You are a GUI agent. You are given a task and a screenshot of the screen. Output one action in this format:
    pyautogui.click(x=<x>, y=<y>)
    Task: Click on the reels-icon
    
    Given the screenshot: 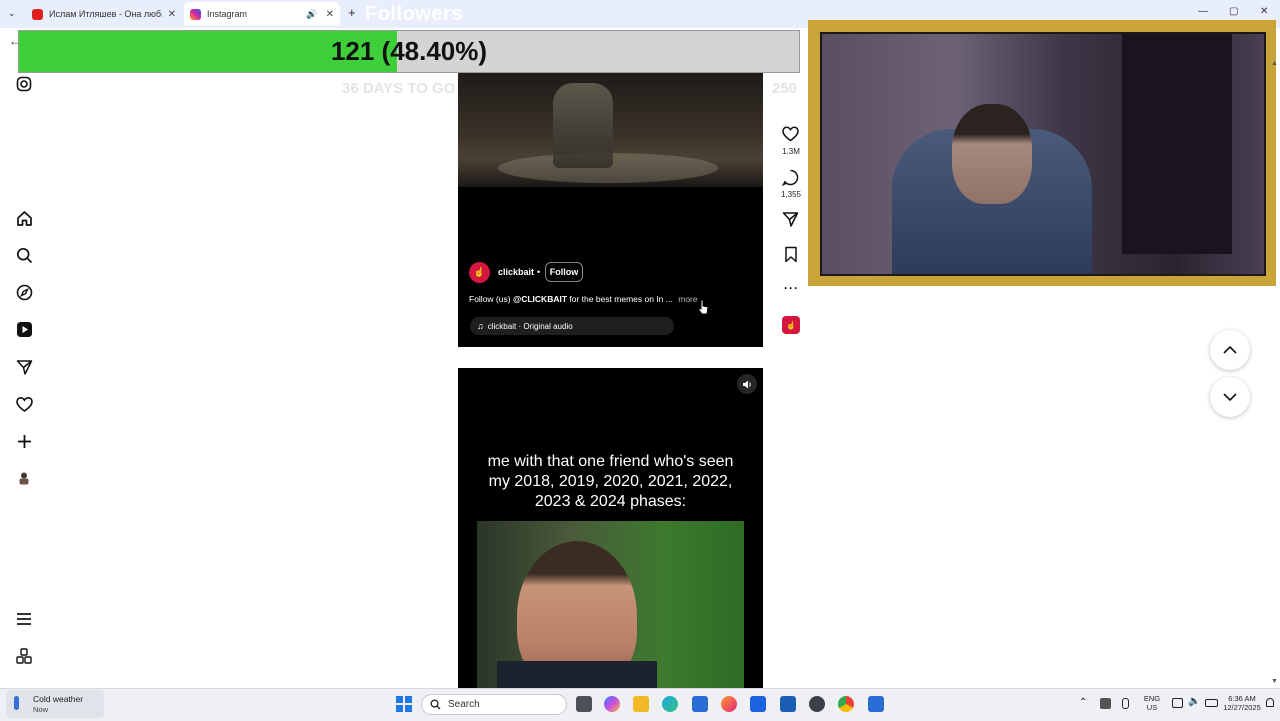 What is the action you would take?
    pyautogui.click(x=24, y=329)
    